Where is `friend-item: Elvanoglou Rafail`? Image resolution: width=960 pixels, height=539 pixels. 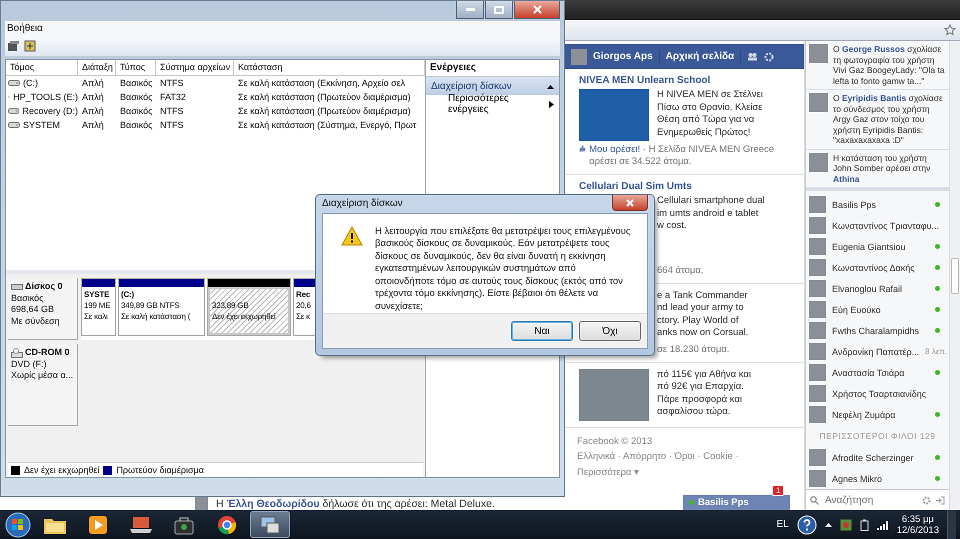 friend-item: Elvanoglou Rafail is located at coordinates (877, 288).